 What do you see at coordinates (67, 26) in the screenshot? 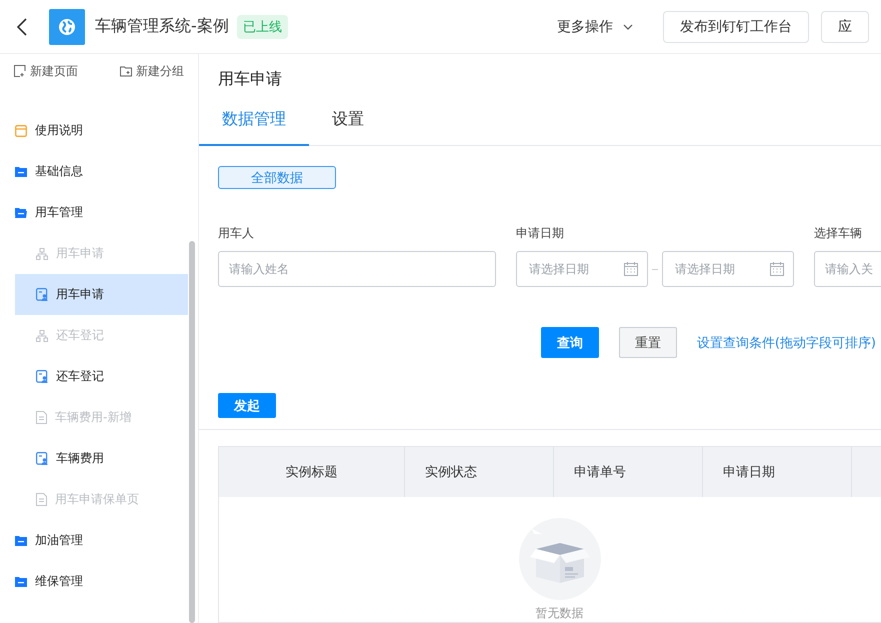
I see `app-logo` at bounding box center [67, 26].